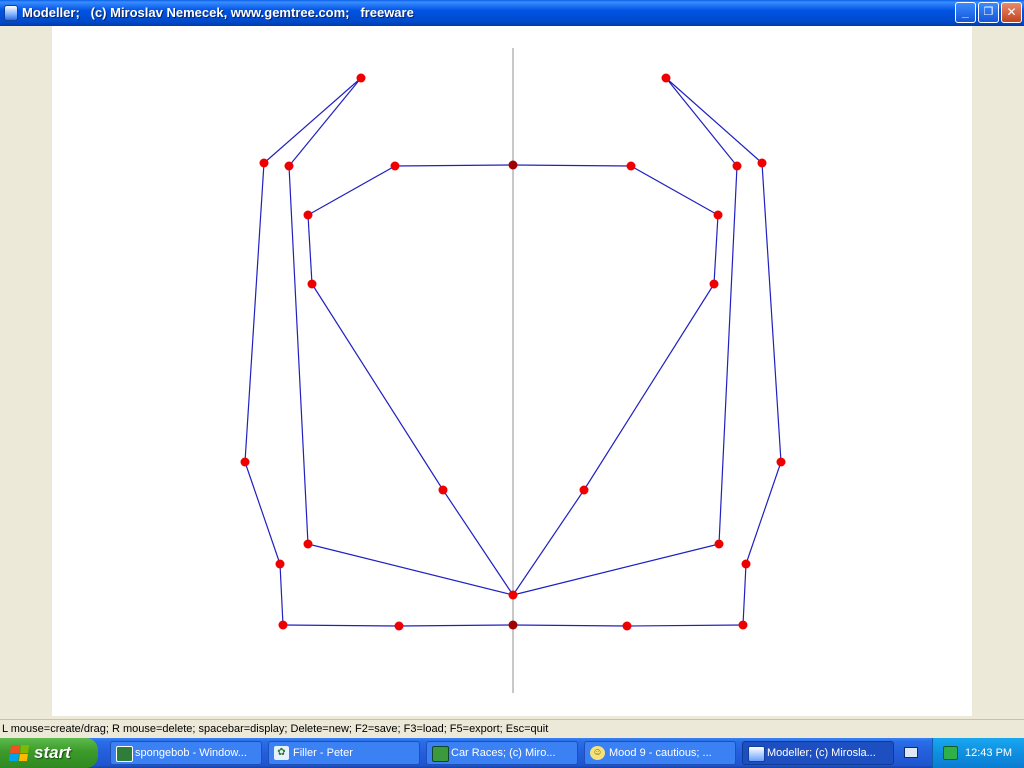  What do you see at coordinates (52, 752) in the screenshot?
I see `start-label: start` at bounding box center [52, 752].